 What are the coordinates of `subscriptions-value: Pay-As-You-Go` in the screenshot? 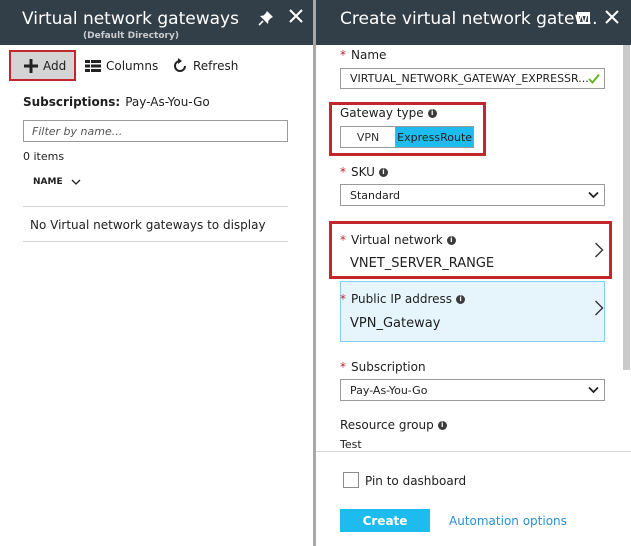 It's located at (167, 102).